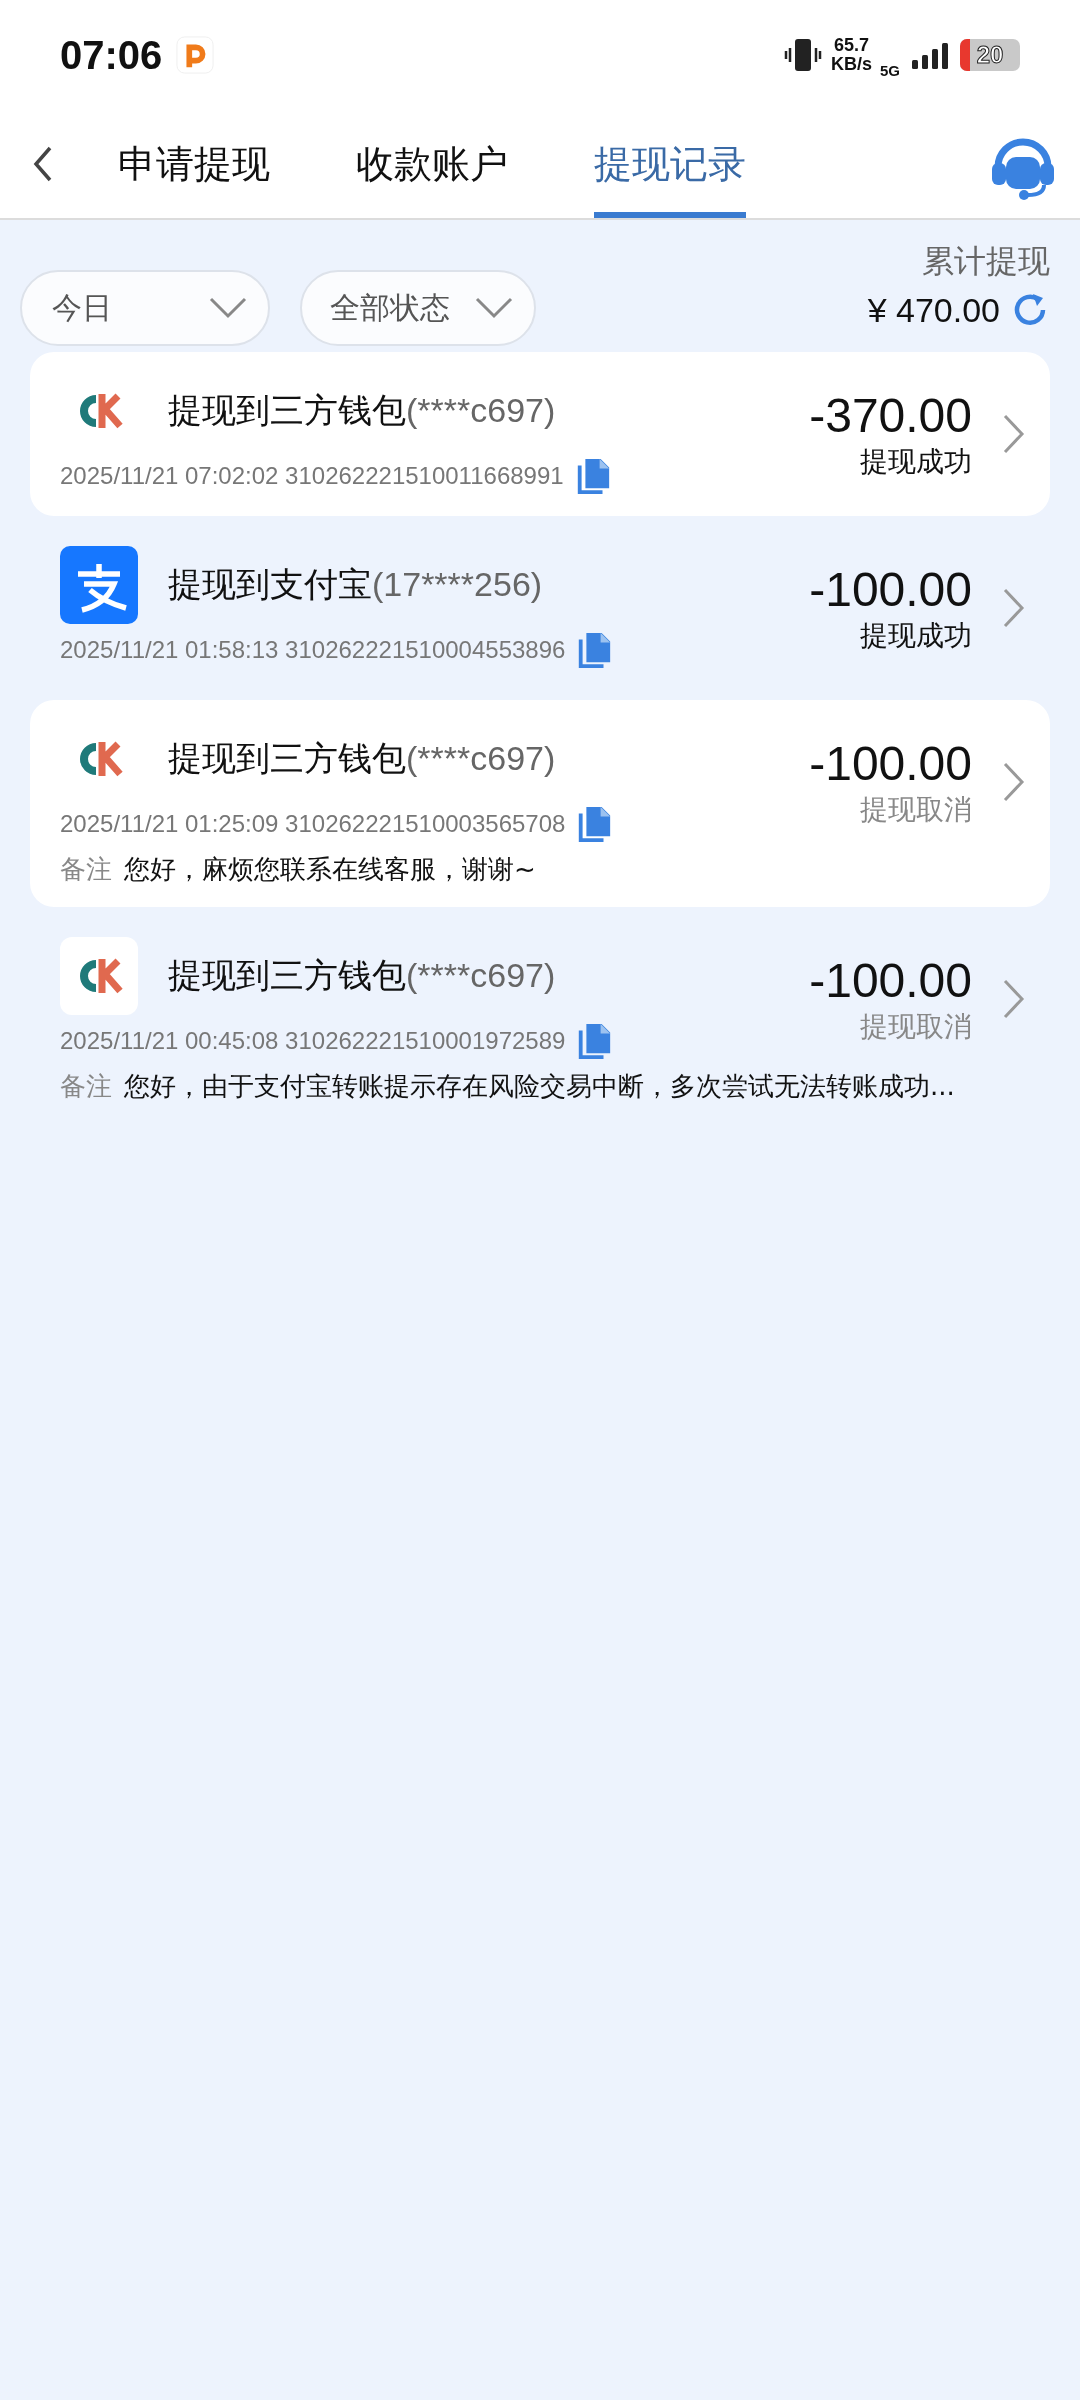 This screenshot has height=2400, width=1080. What do you see at coordinates (195, 55) in the screenshot?
I see `app-notification-icon` at bounding box center [195, 55].